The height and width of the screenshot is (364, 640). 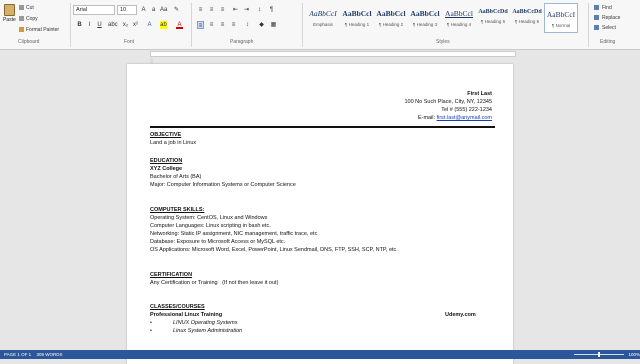 What do you see at coordinates (479, 94) in the screenshot?
I see `resume-name: First Last` at bounding box center [479, 94].